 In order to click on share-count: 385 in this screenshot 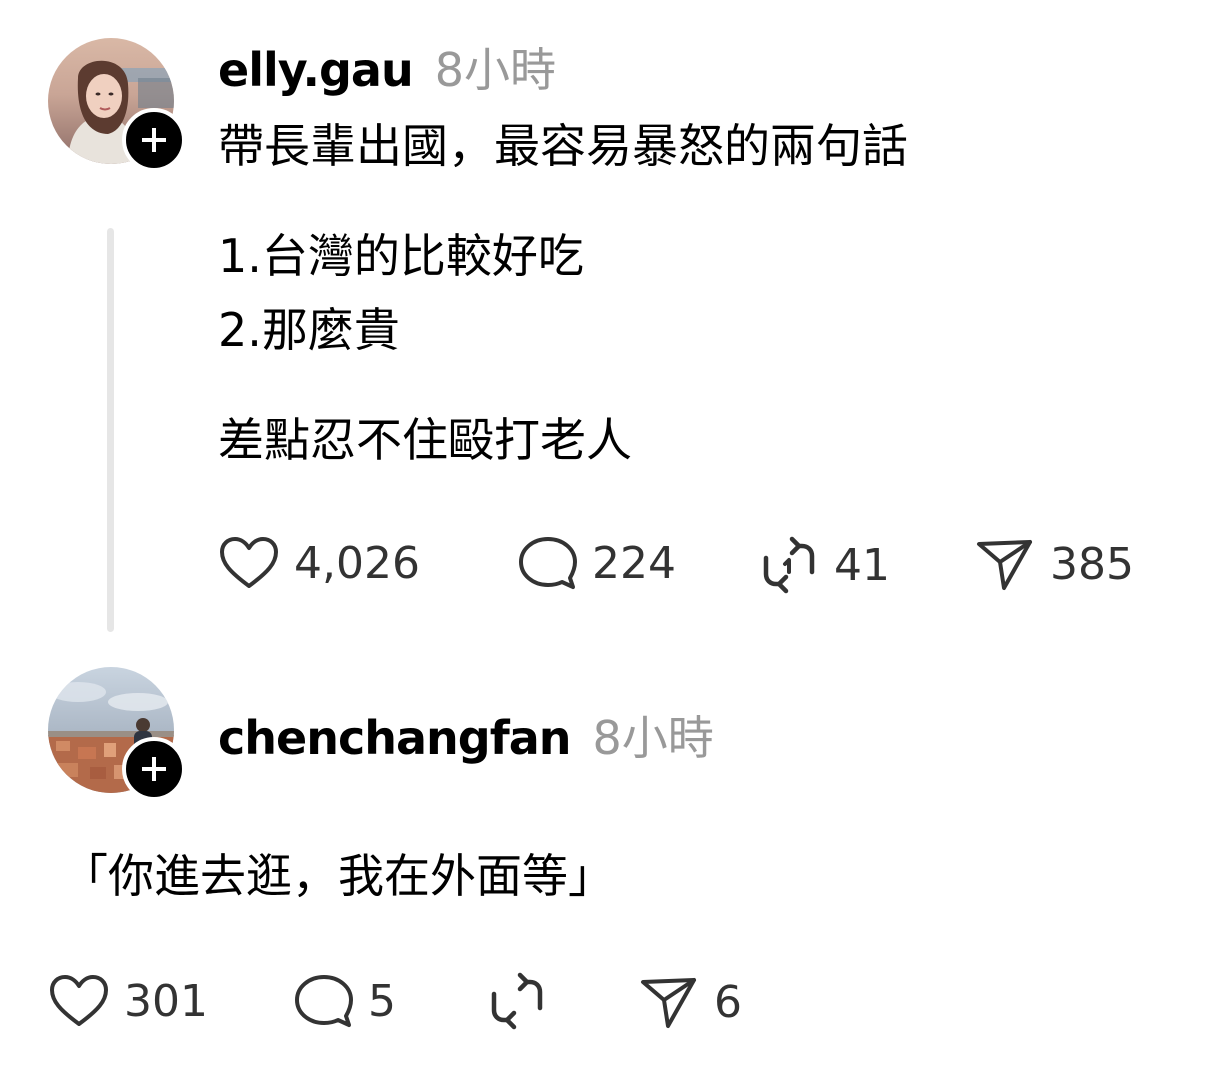, I will do `click(1092, 564)`.